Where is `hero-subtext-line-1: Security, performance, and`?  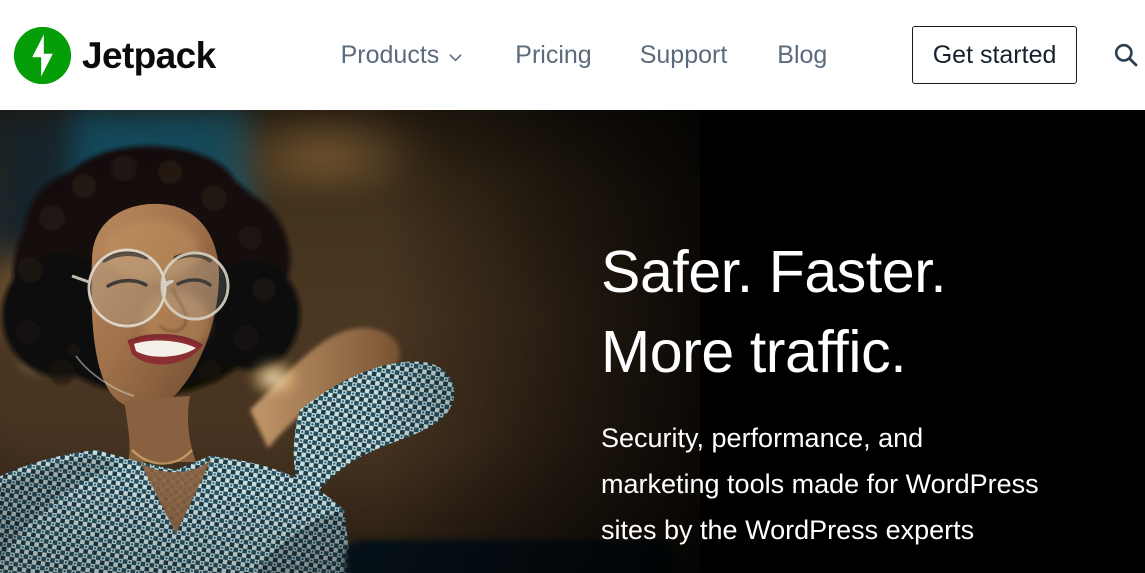 hero-subtext-line-1: Security, performance, and is located at coordinates (762, 438).